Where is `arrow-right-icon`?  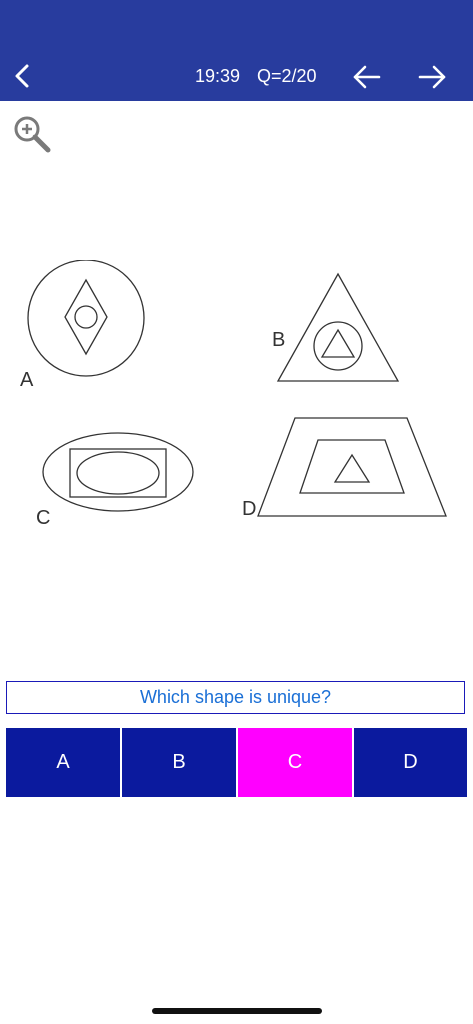 arrow-right-icon is located at coordinates (432, 77).